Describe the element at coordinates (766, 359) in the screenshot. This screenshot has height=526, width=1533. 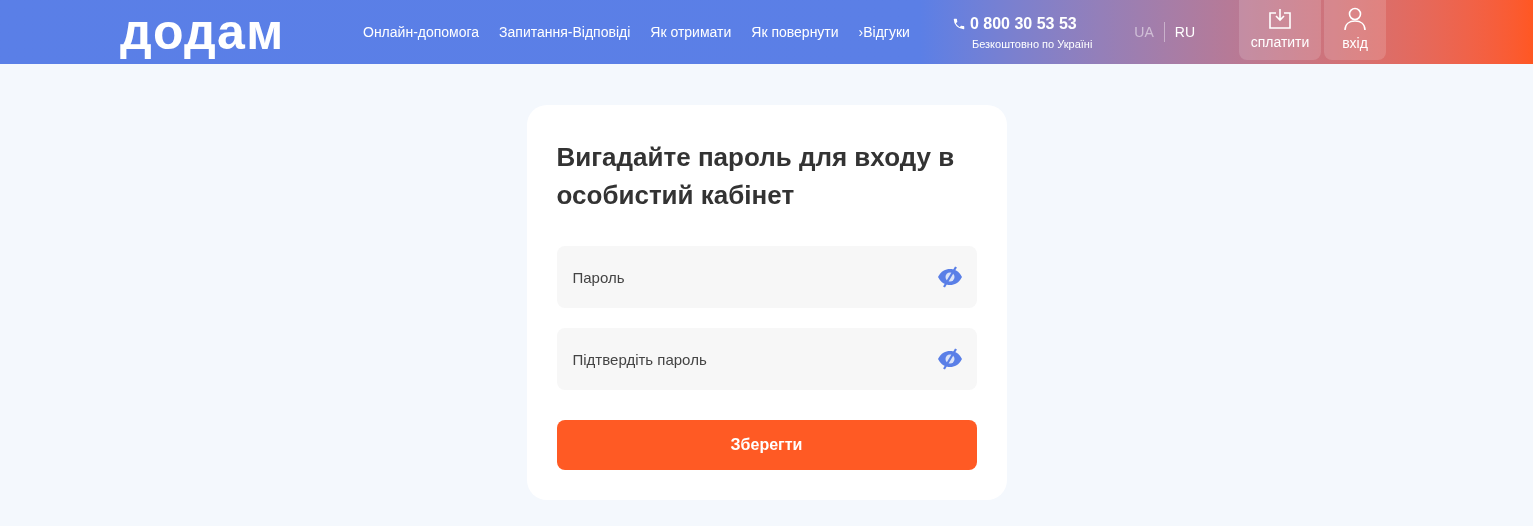
I see `password-field: Підтвердіть пароль` at that location.